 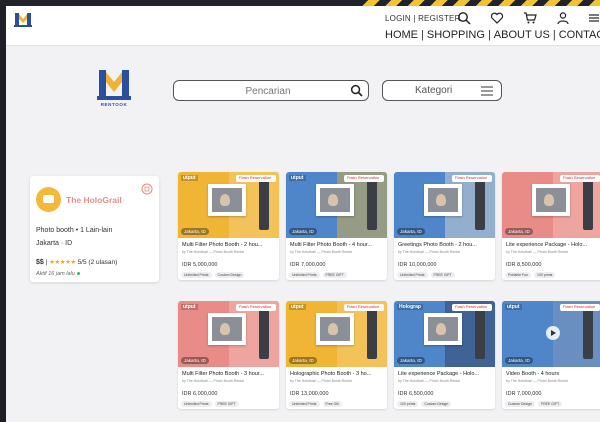 What do you see at coordinates (259, 91) in the screenshot?
I see `search-input` at bounding box center [259, 91].